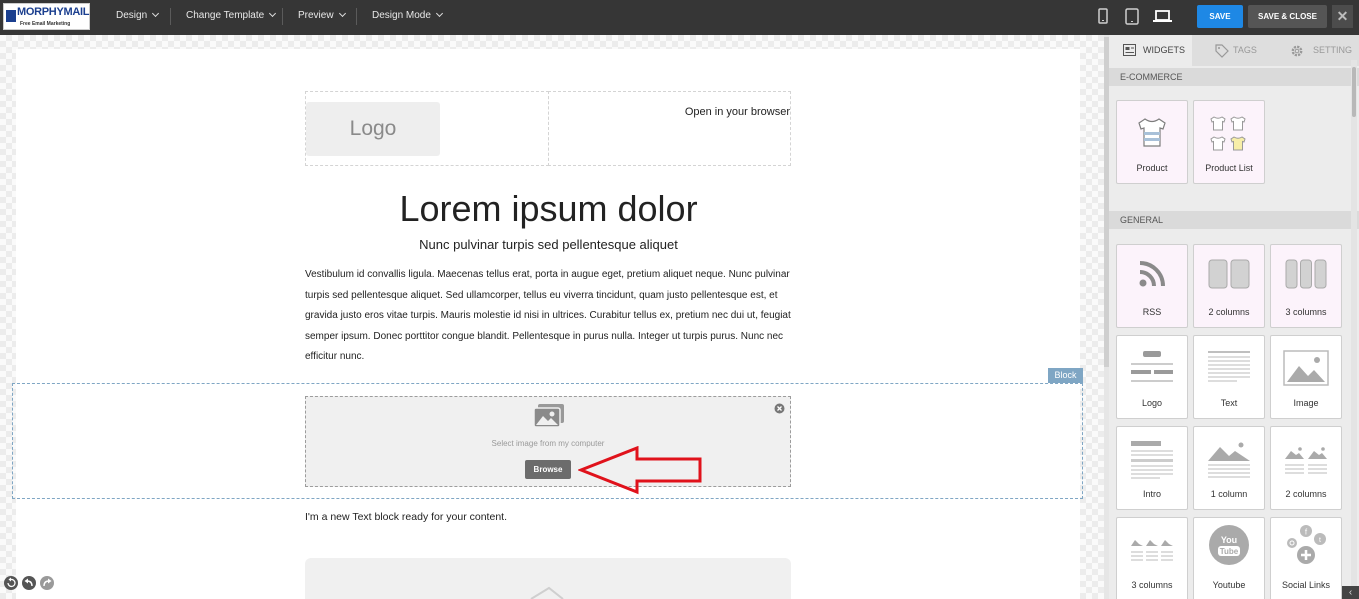 The height and width of the screenshot is (599, 1359). I want to click on widget-image-label: Image, so click(1306, 403).